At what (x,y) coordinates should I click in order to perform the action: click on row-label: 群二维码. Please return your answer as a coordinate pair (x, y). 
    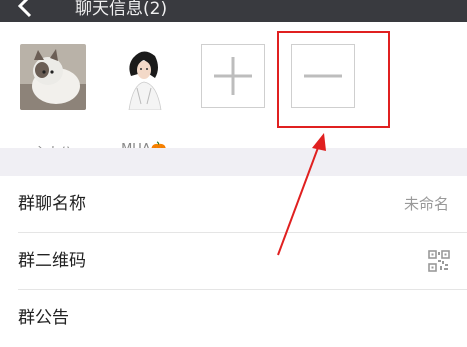
    Looking at the image, I should click on (52, 261).